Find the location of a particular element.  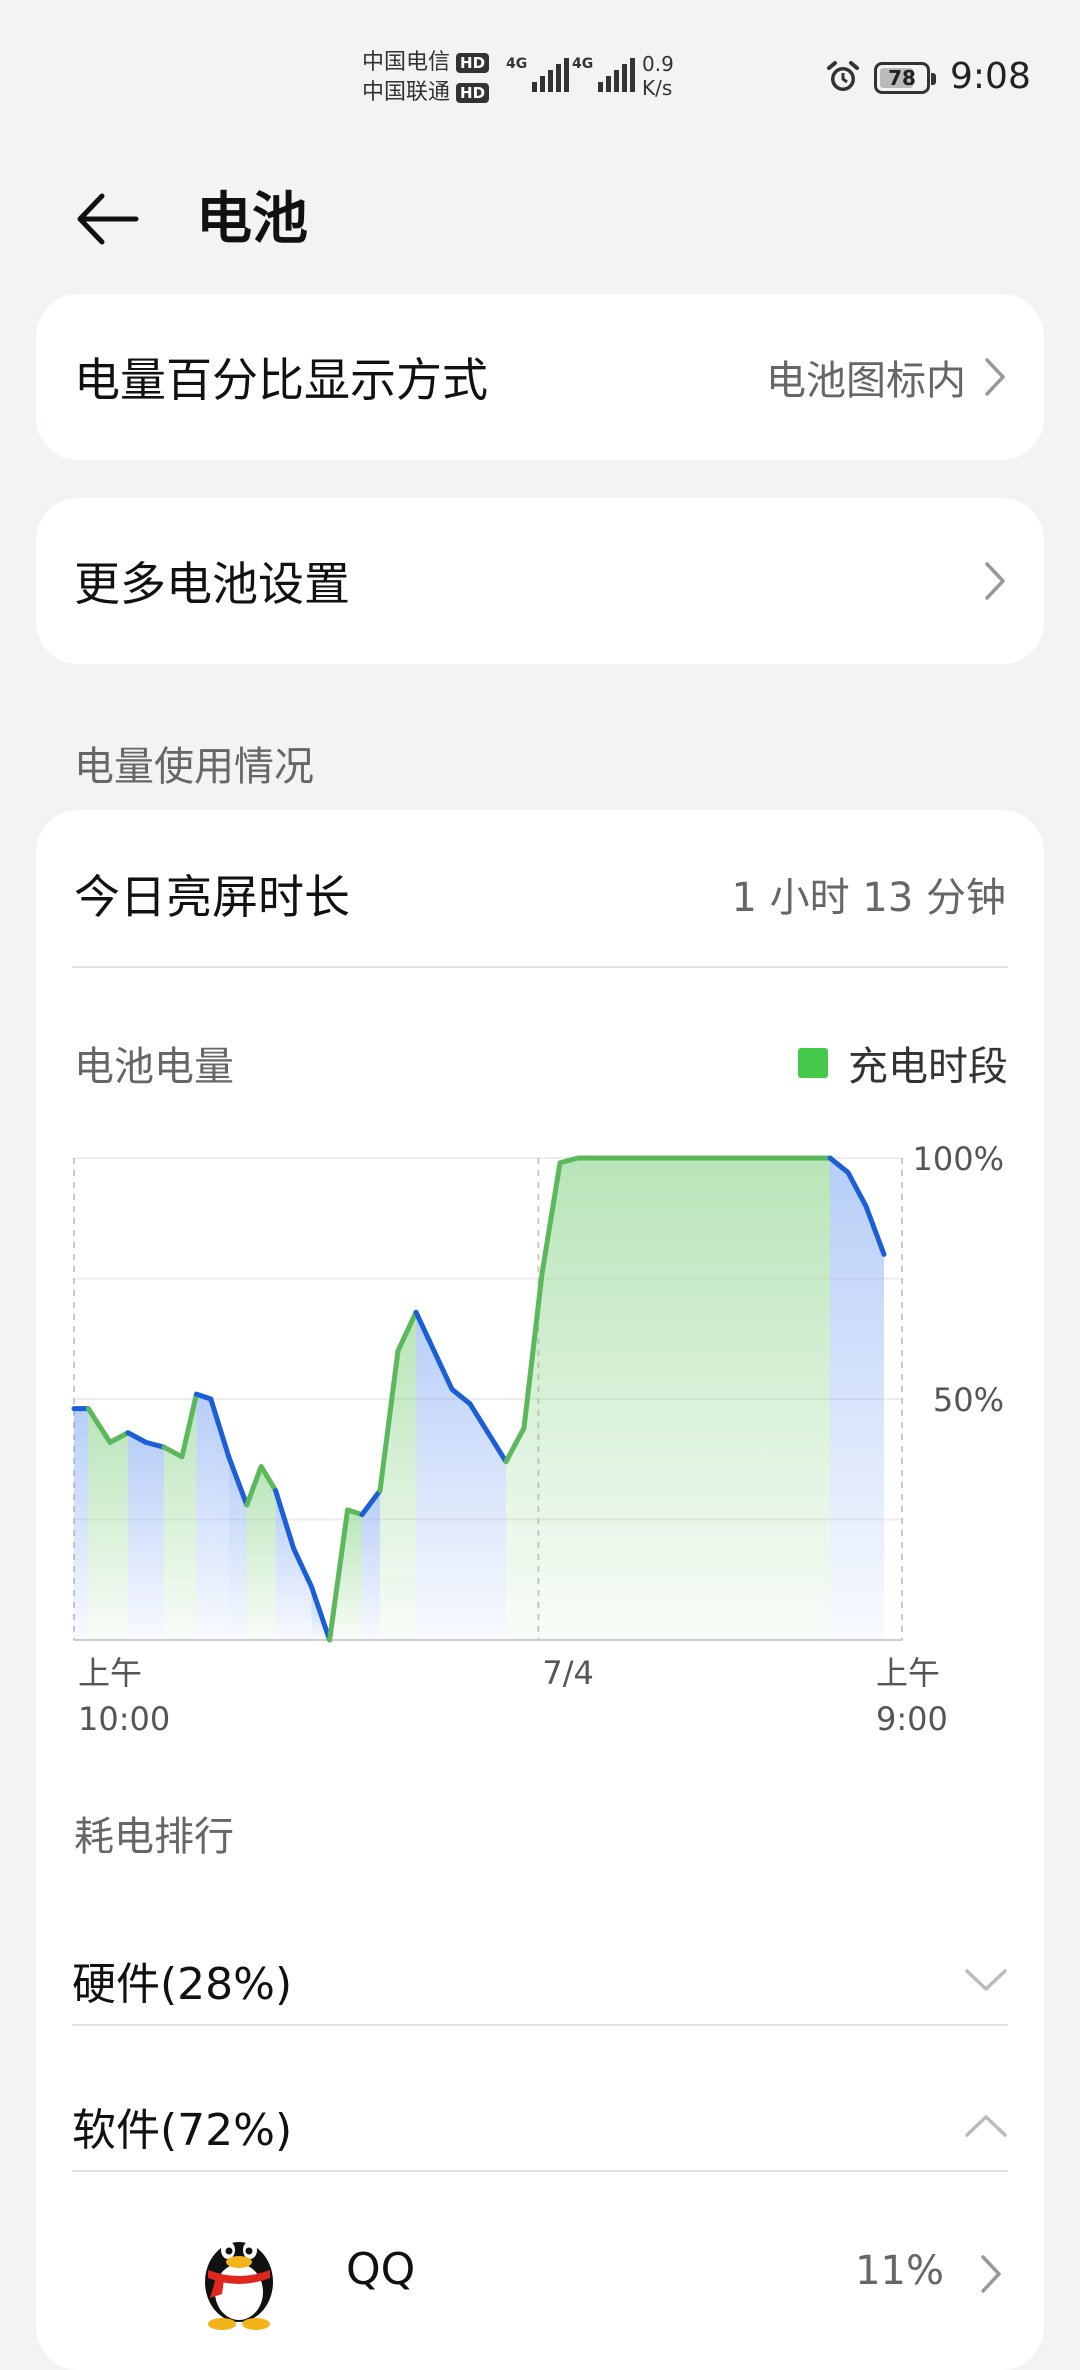

status-time: 9:08 is located at coordinates (990, 76).